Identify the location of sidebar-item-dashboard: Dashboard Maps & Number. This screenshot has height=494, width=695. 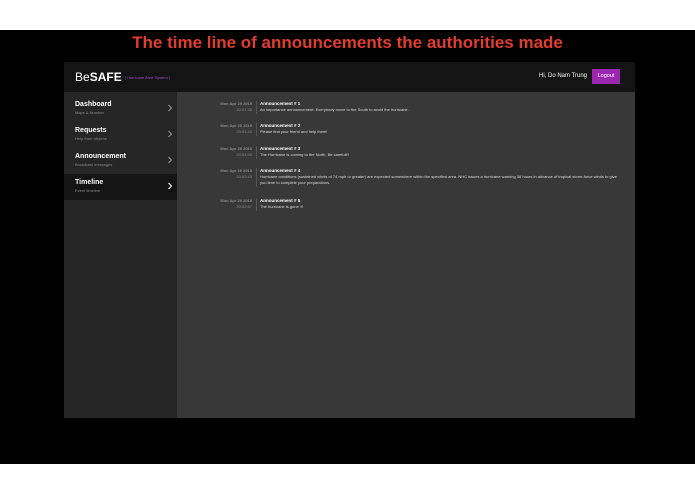
(120, 109).